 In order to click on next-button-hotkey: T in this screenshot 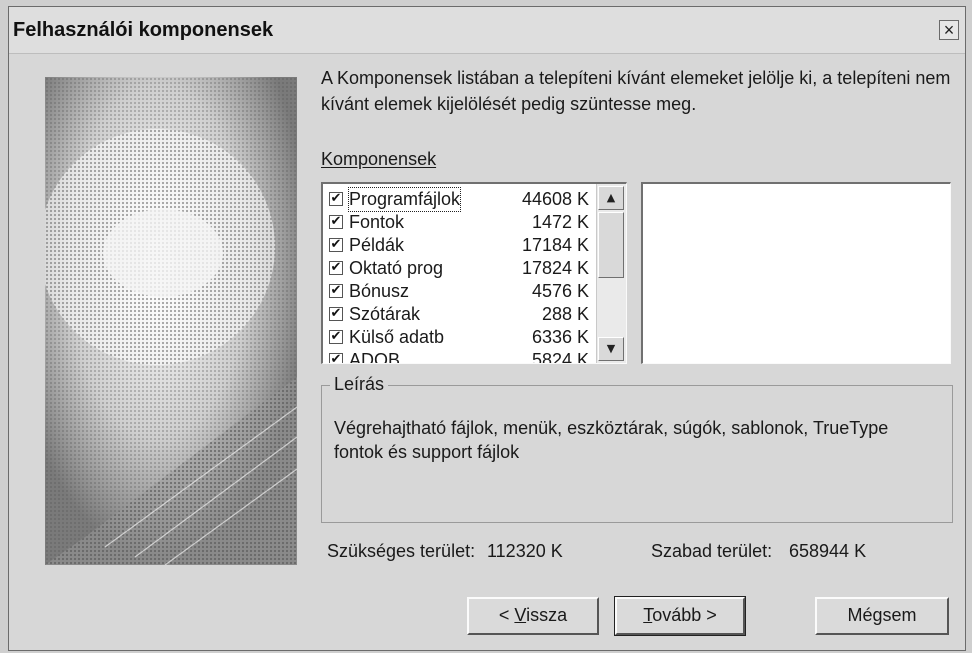, I will do `click(648, 615)`.